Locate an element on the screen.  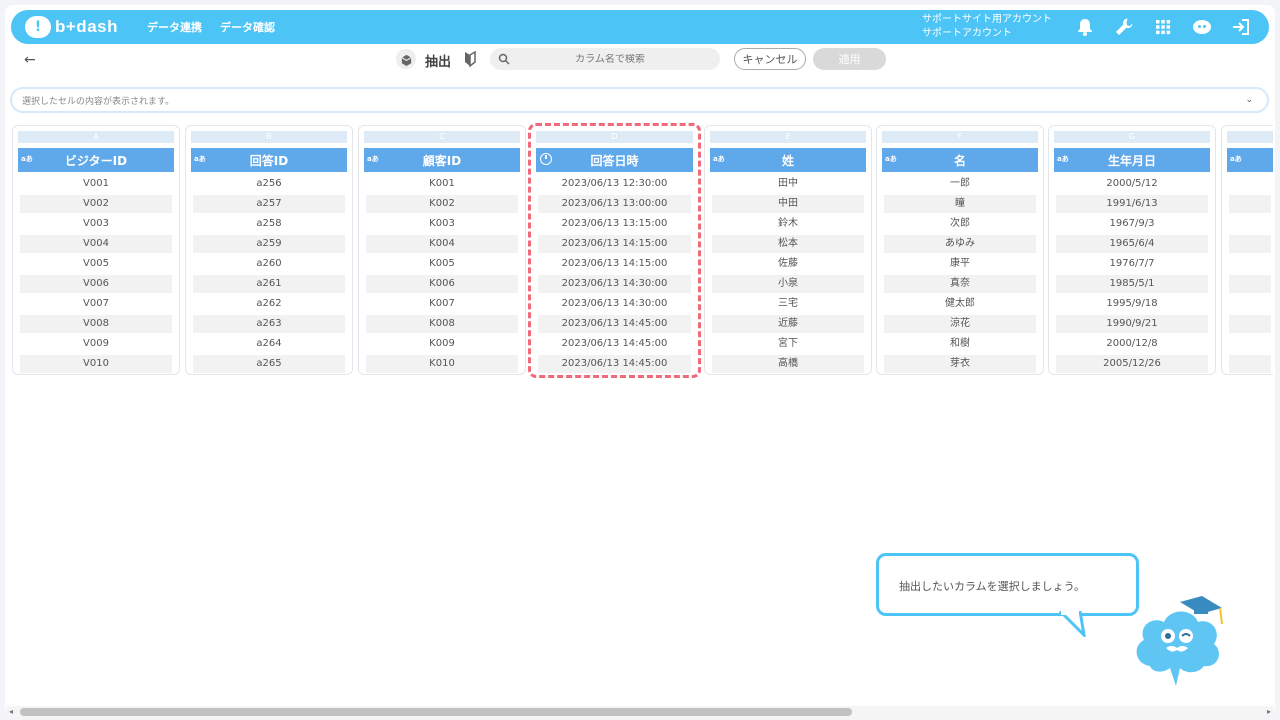
table-cell: a263 is located at coordinates (269, 324).